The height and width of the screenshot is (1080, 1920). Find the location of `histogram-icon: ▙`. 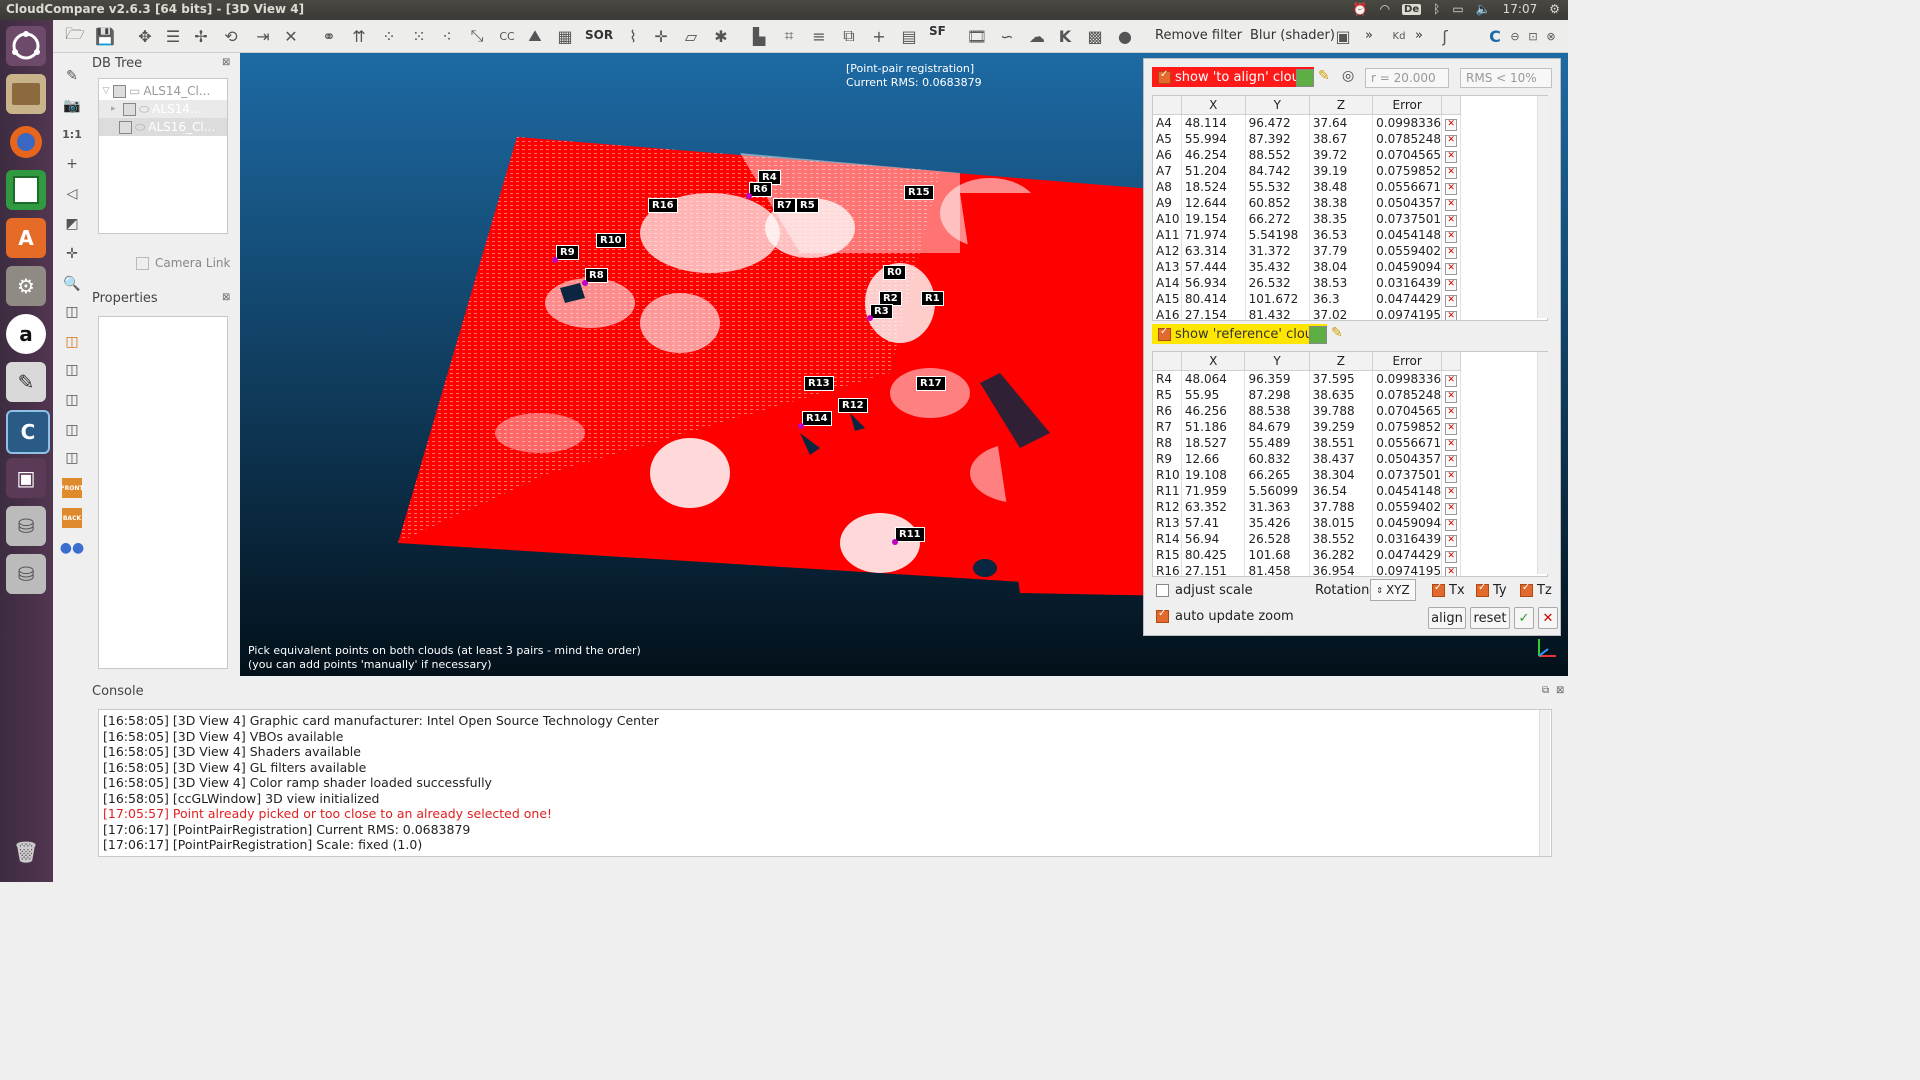

histogram-icon: ▙ is located at coordinates (759, 36).